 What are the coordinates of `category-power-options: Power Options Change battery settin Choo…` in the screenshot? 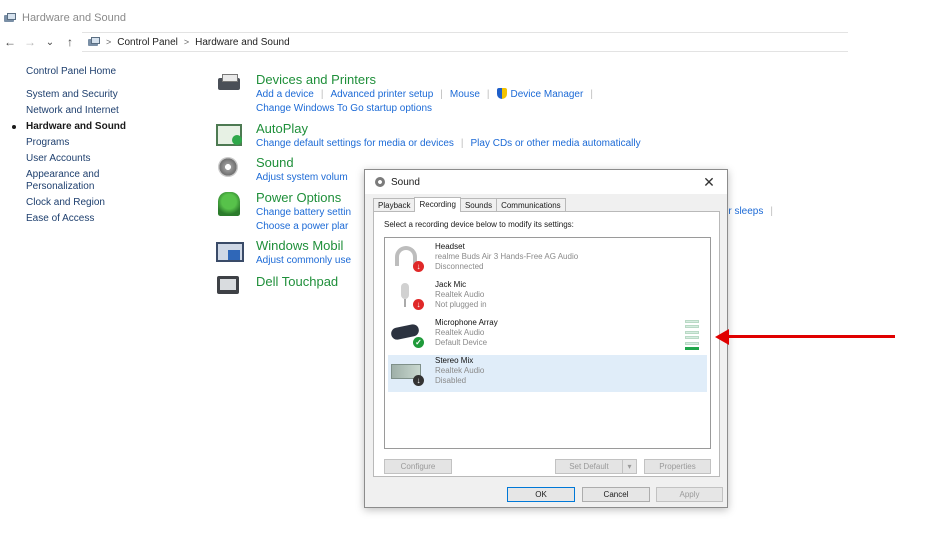 It's located at (282, 212).